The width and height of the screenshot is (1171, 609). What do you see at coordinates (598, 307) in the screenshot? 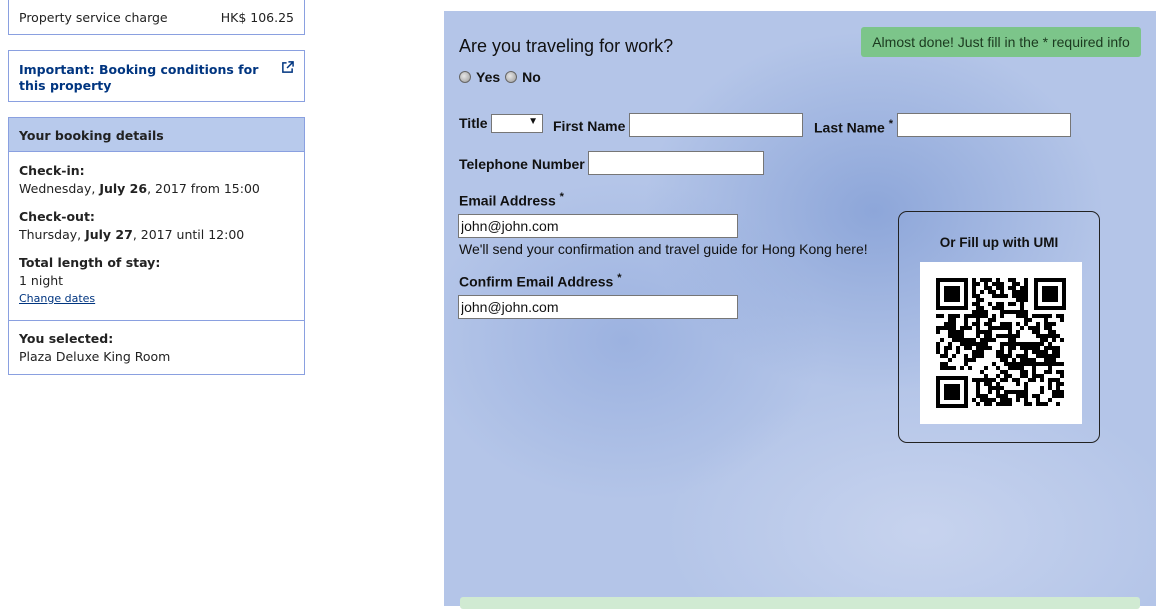
I see `confirm-email-input` at bounding box center [598, 307].